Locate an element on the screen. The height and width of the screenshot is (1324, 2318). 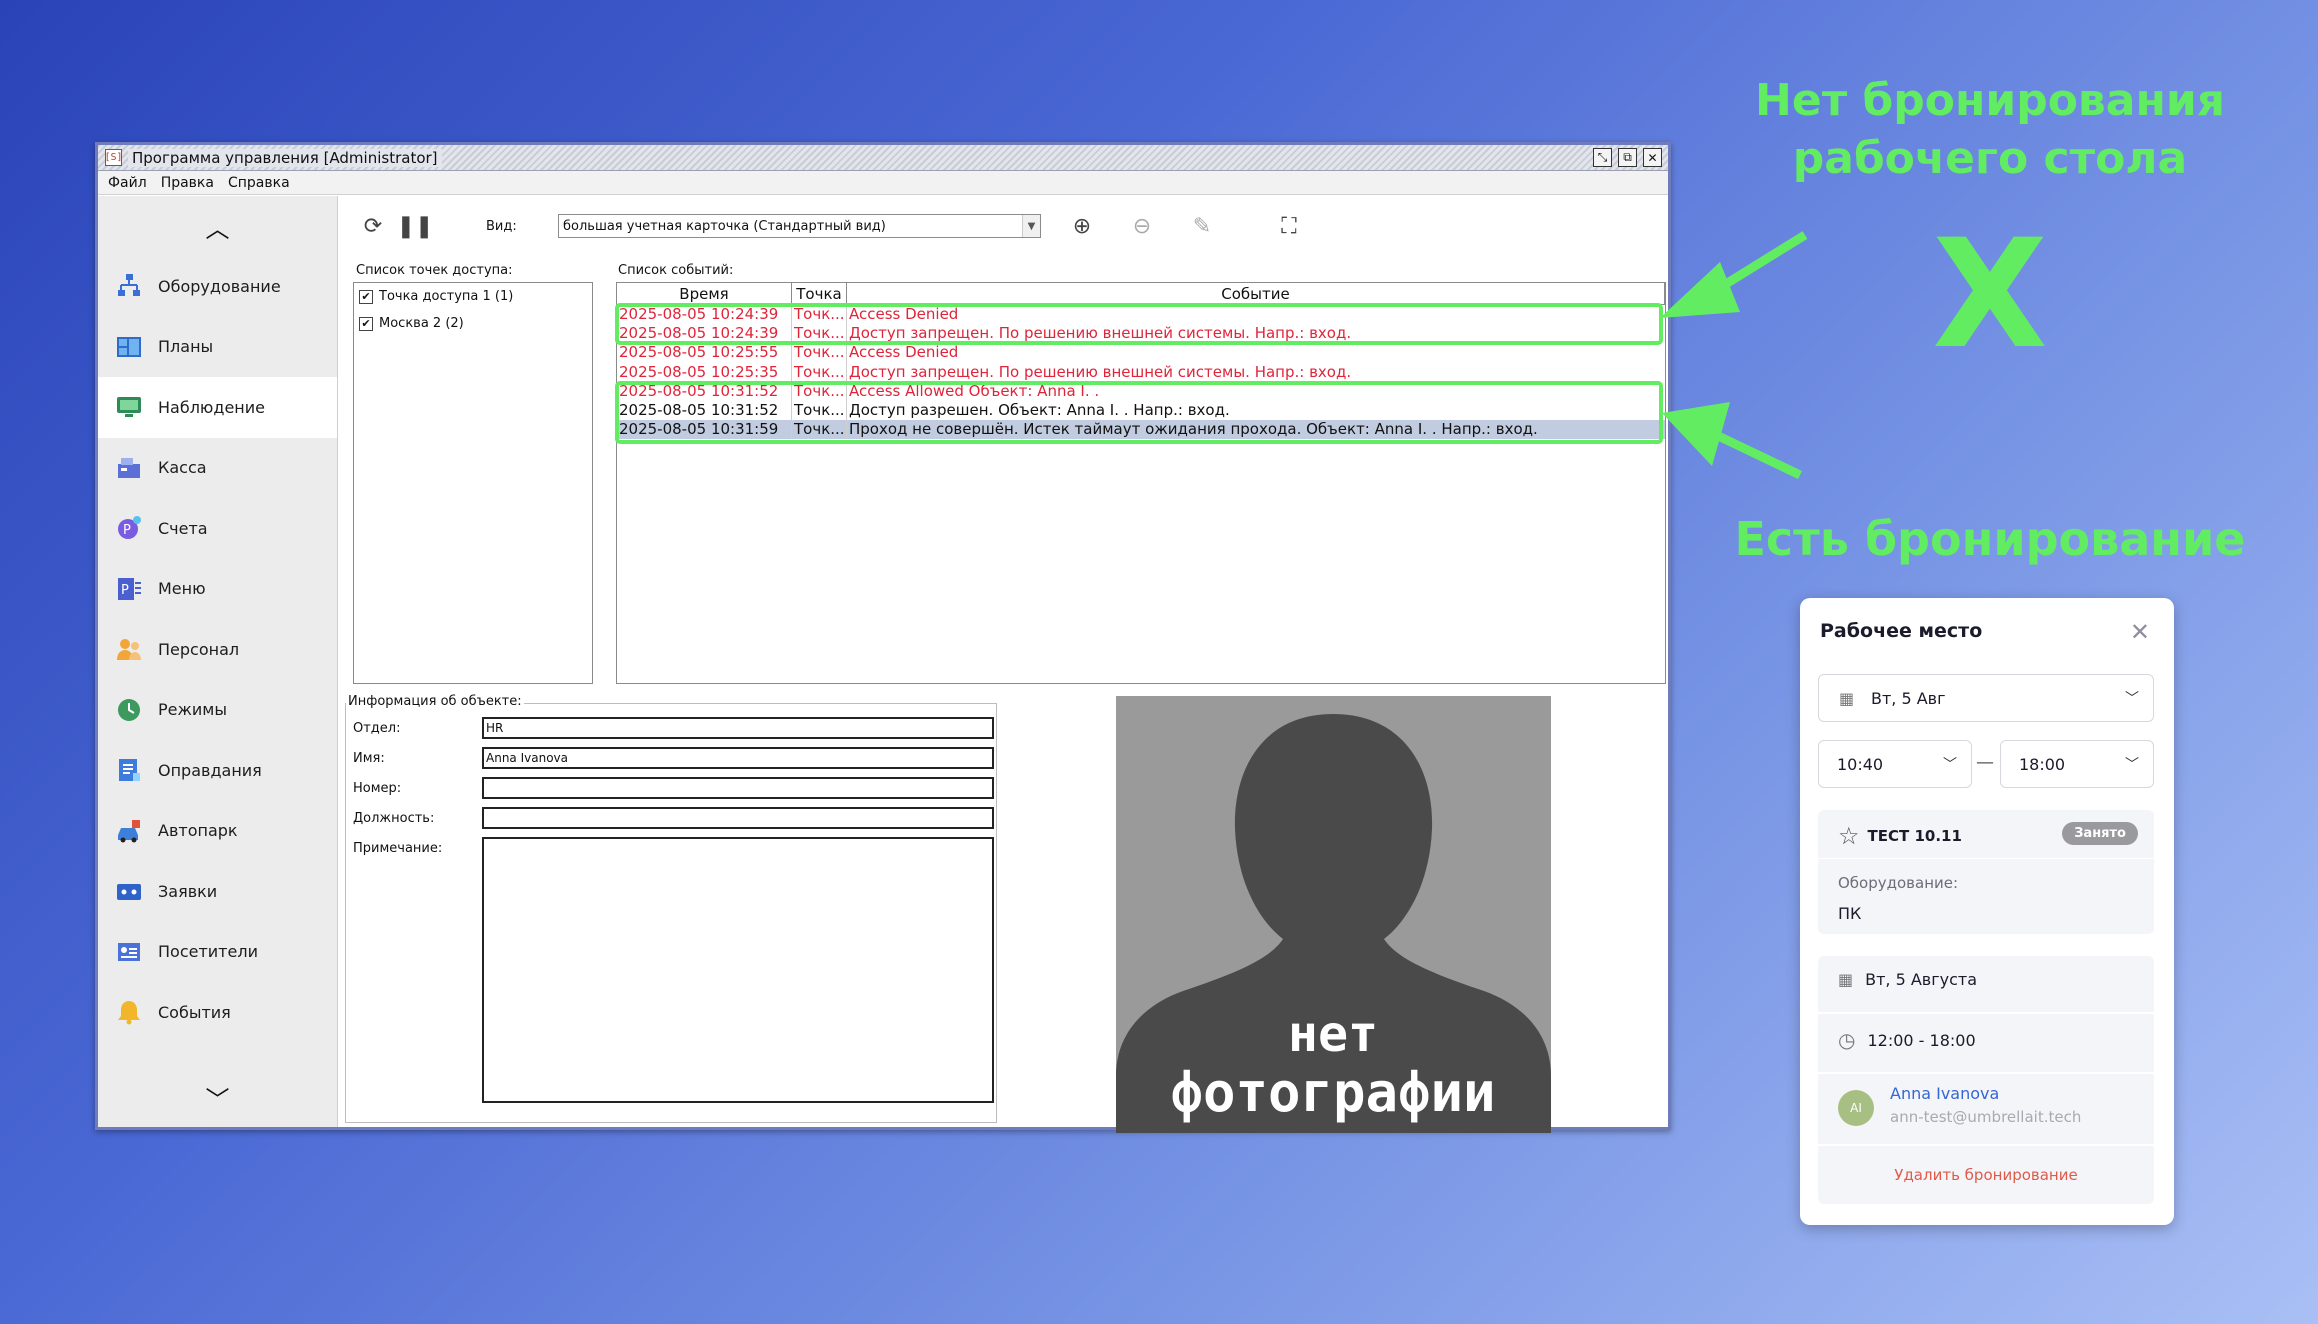
star-icon: ☆ is located at coordinates (1849, 836).